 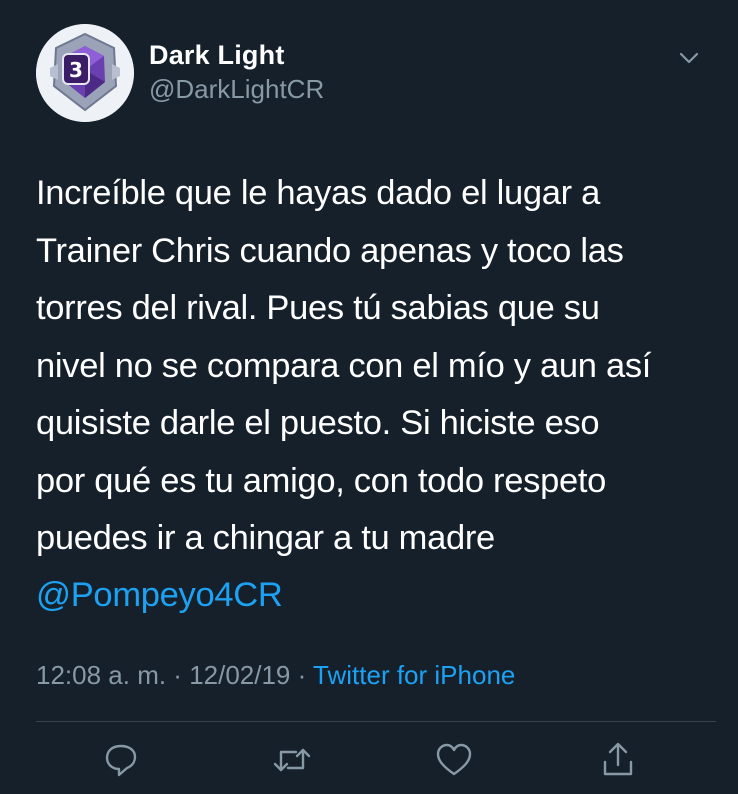 I want to click on share-button, so click(x=618, y=760).